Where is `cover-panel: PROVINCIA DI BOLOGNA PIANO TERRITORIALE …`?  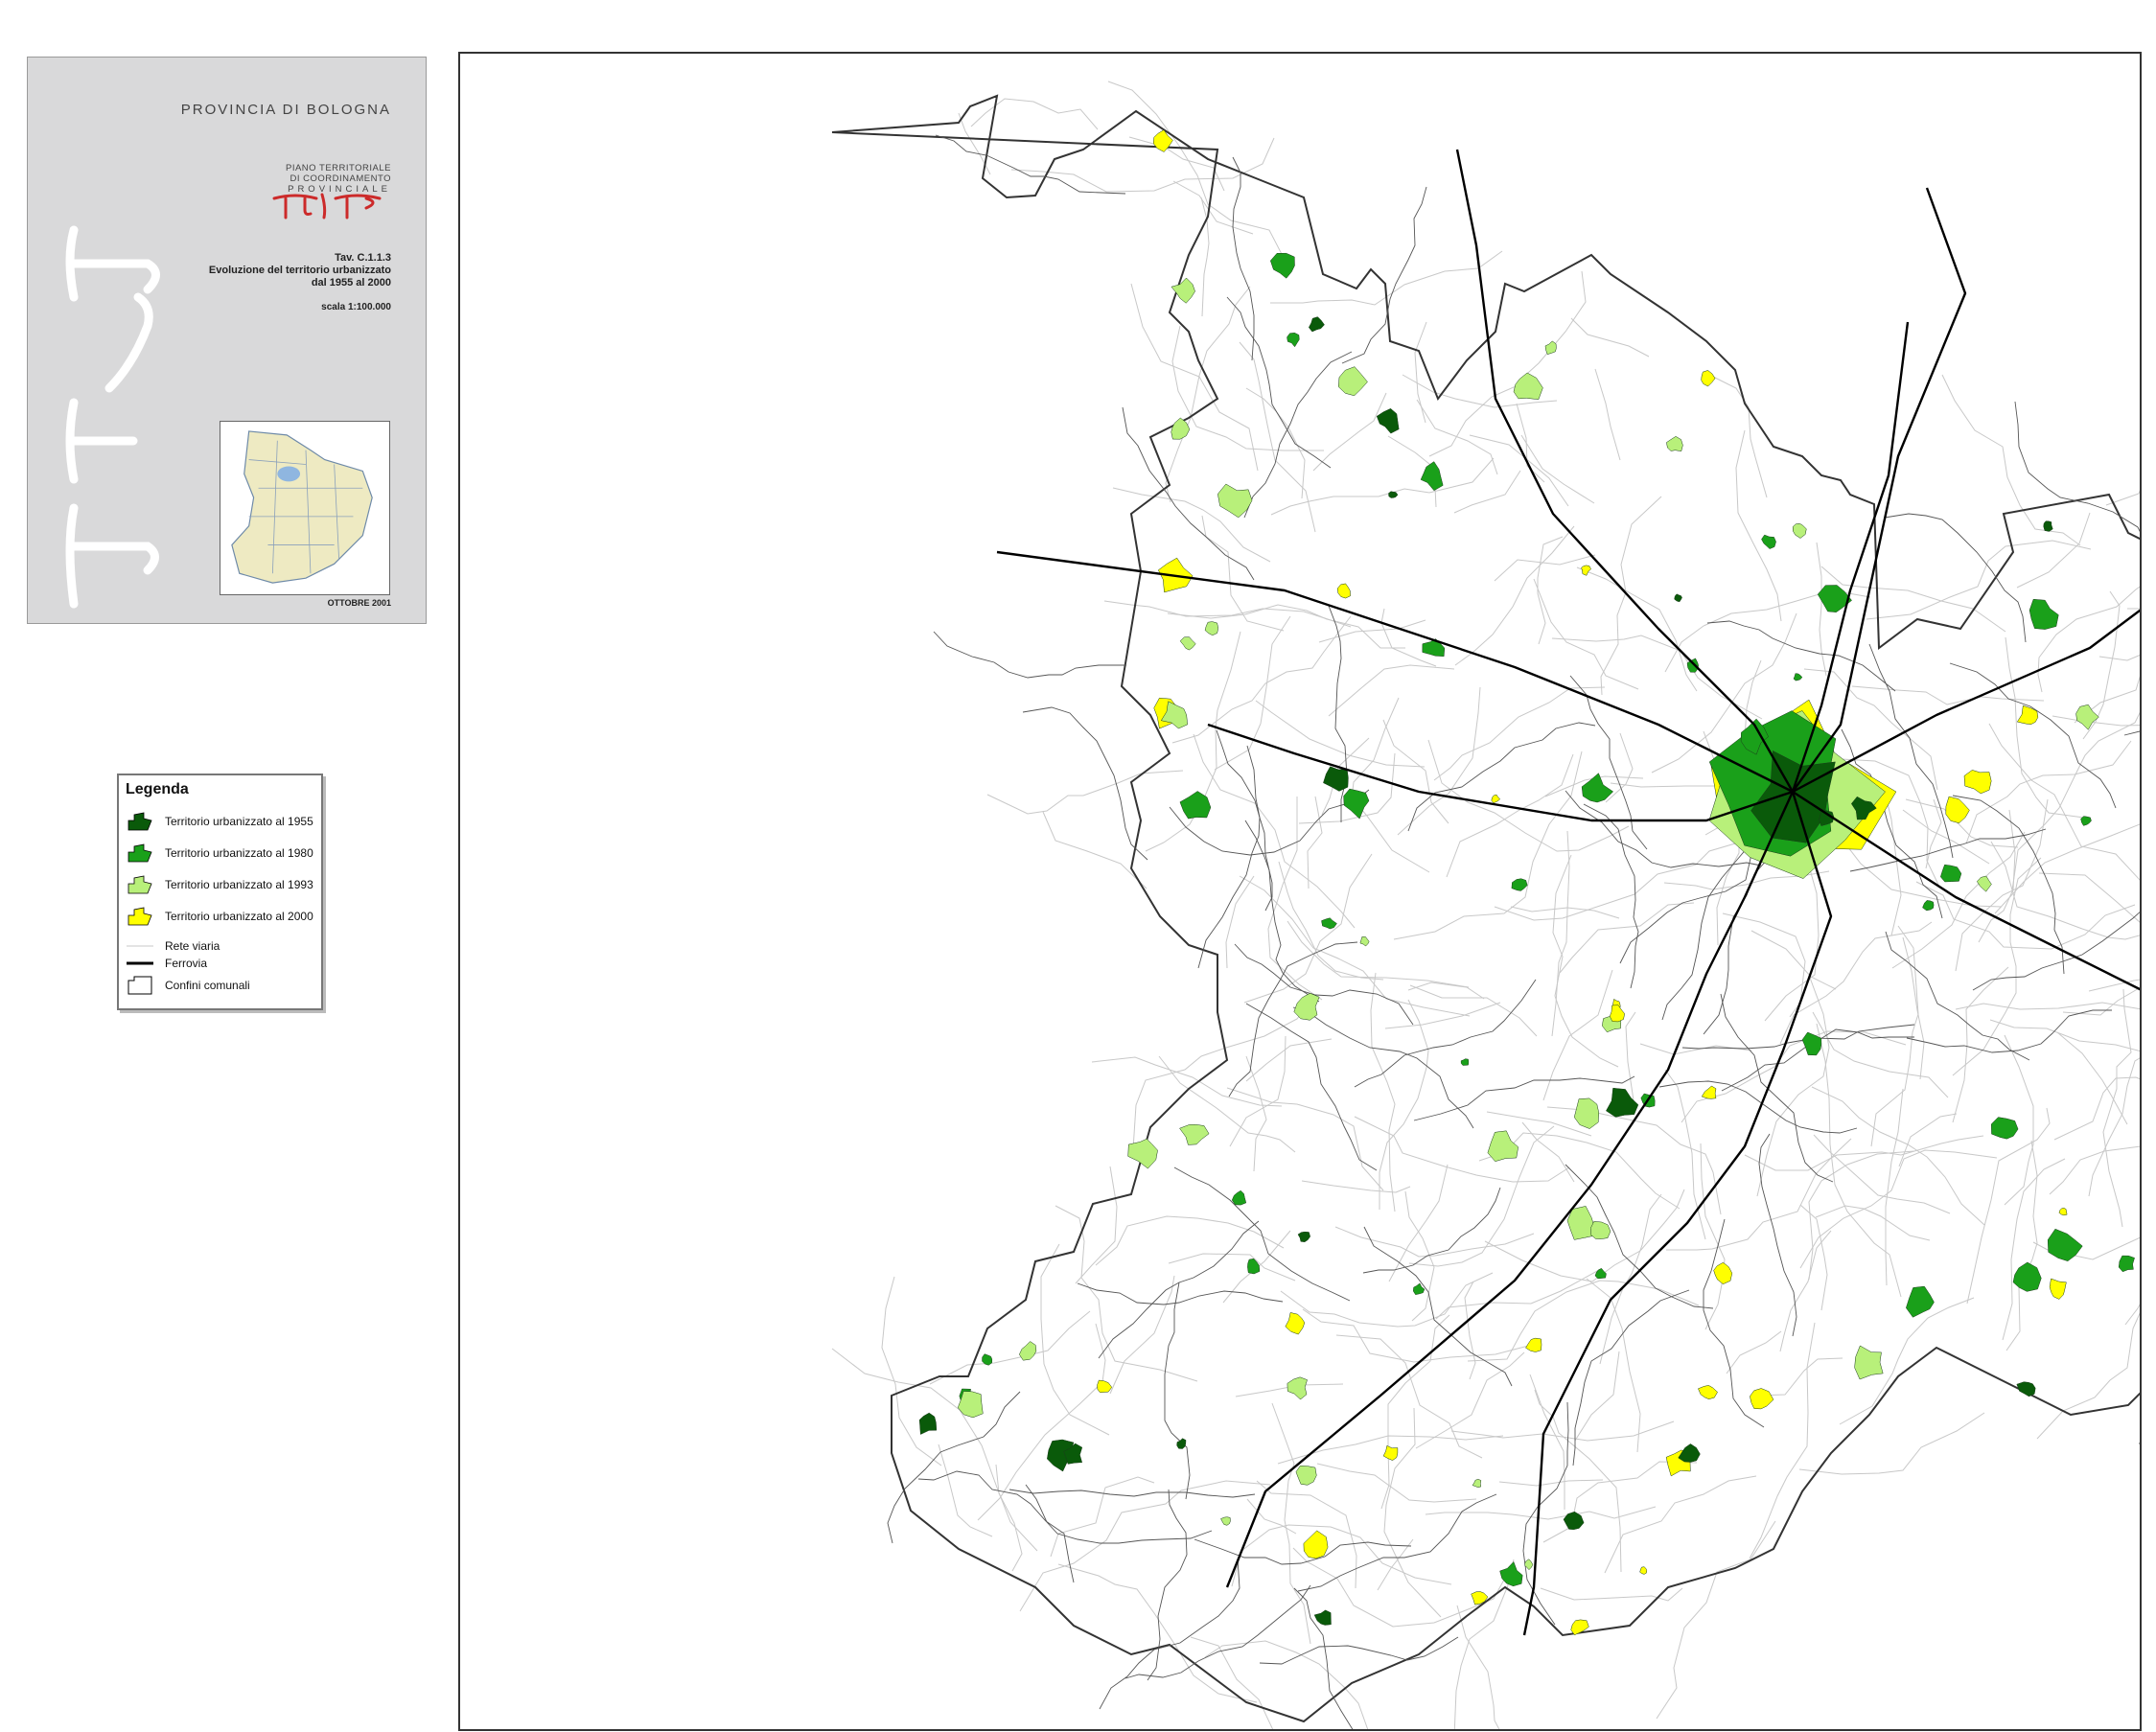 cover-panel: PROVINCIA DI BOLOGNA PIANO TERRITORIALE … is located at coordinates (227, 340).